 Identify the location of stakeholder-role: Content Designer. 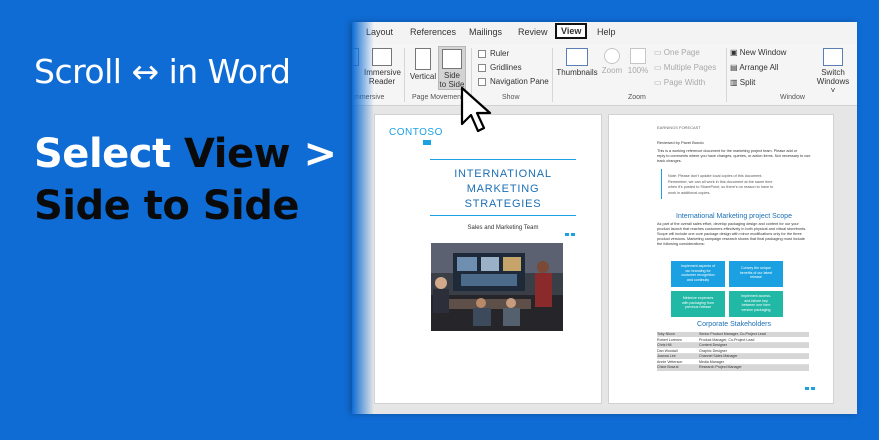
(713, 345).